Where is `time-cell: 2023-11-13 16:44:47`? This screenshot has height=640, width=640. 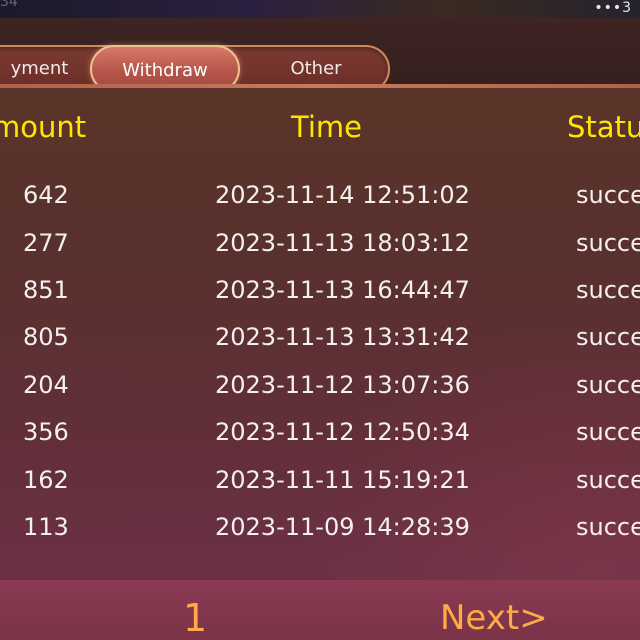 time-cell: 2023-11-13 16:44:47 is located at coordinates (342, 290).